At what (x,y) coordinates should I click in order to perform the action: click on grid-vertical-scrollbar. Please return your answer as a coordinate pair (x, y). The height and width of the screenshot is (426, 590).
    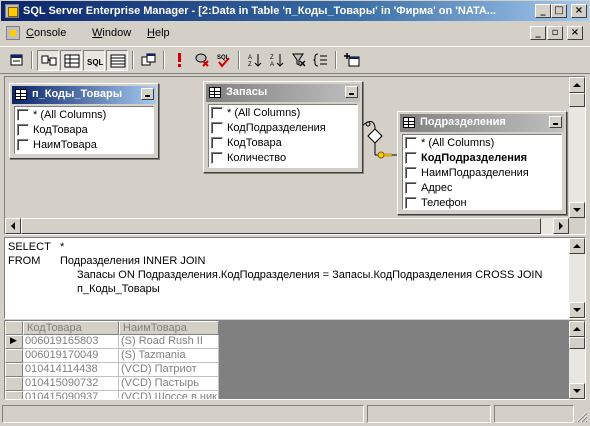
    Looking at the image, I should click on (577, 360).